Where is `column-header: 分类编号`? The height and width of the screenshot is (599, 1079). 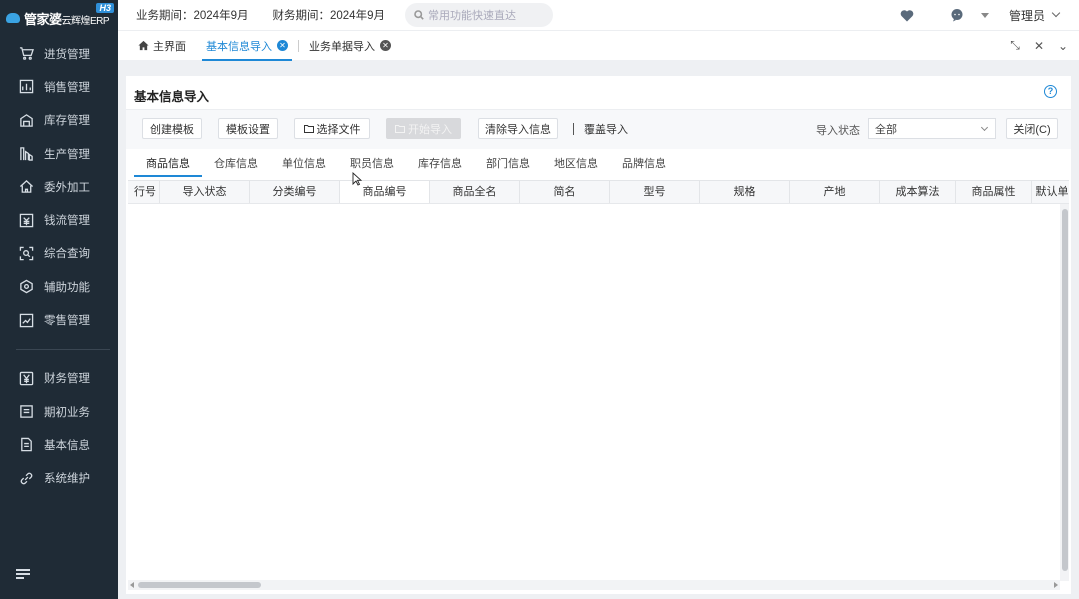
column-header: 分类编号 is located at coordinates (295, 192).